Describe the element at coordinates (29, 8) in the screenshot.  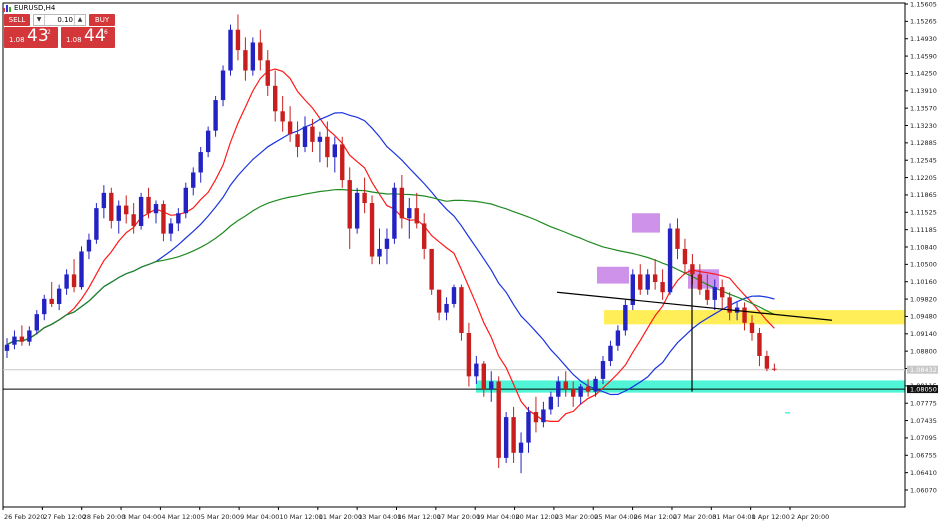
I see `chart-title: EURUSD,H4` at that location.